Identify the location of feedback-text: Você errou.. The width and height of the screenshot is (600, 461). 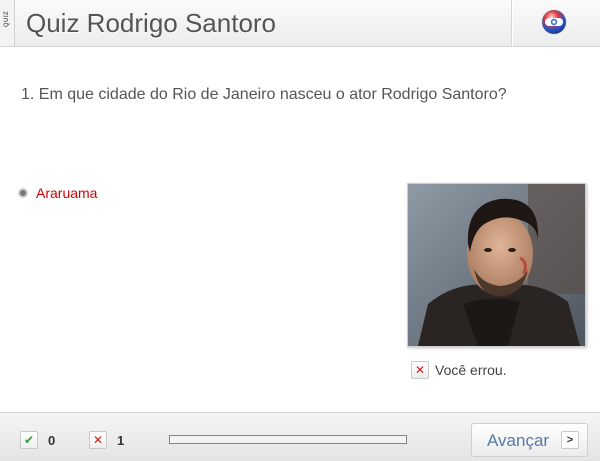
(471, 370).